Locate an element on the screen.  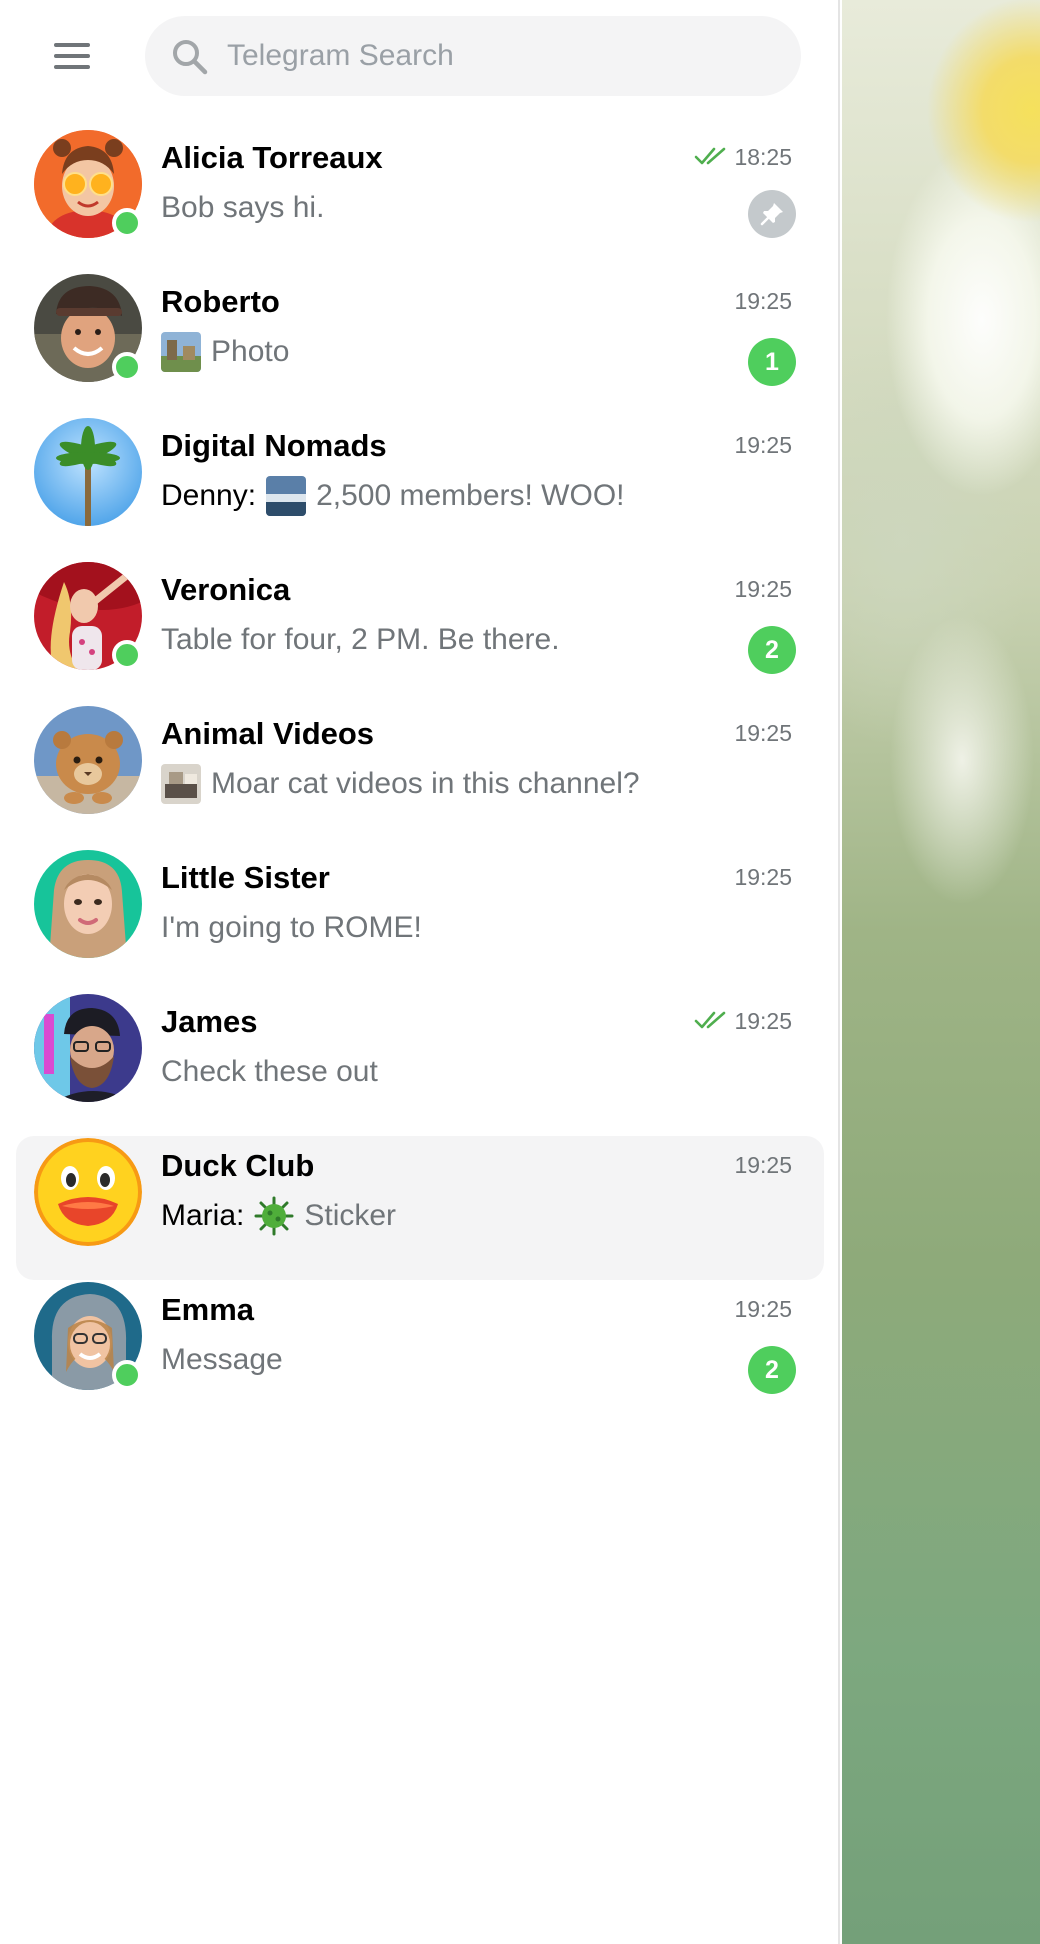
chat-last-message: Table for four, 2 PM. Be there. is located at coordinates (360, 640).